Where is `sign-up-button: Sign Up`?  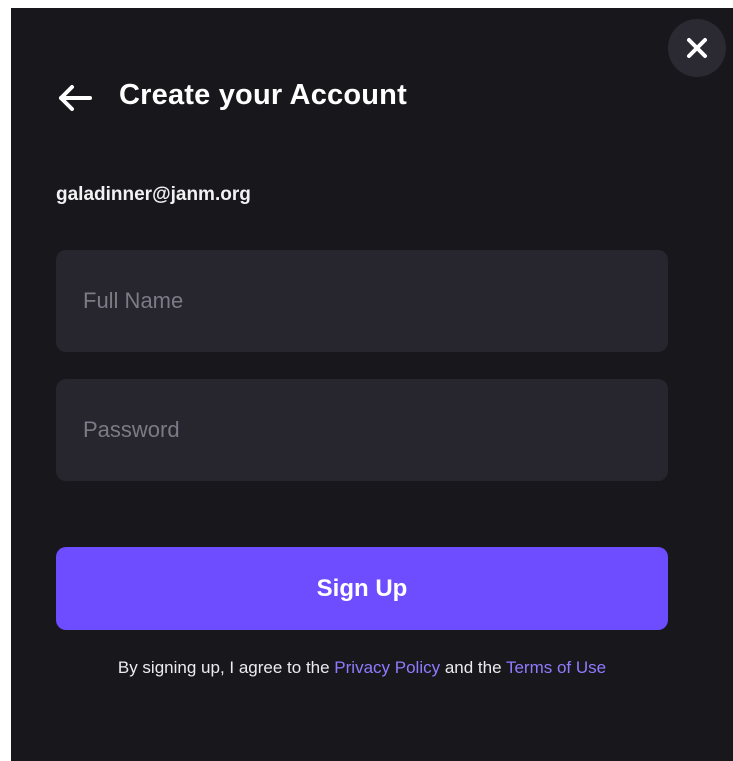 sign-up-button: Sign Up is located at coordinates (362, 588).